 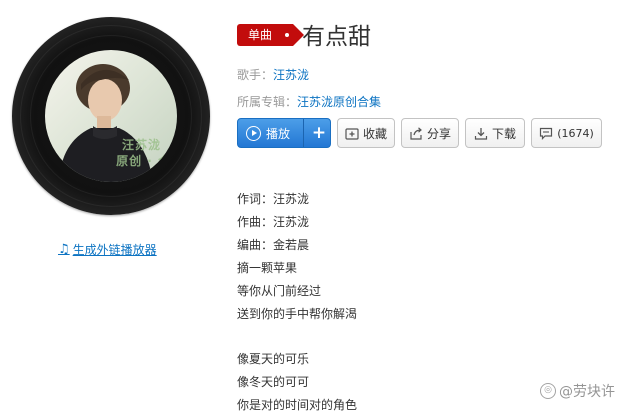 What do you see at coordinates (548, 391) in the screenshot?
I see `watermark-logo-icon: ◎` at bounding box center [548, 391].